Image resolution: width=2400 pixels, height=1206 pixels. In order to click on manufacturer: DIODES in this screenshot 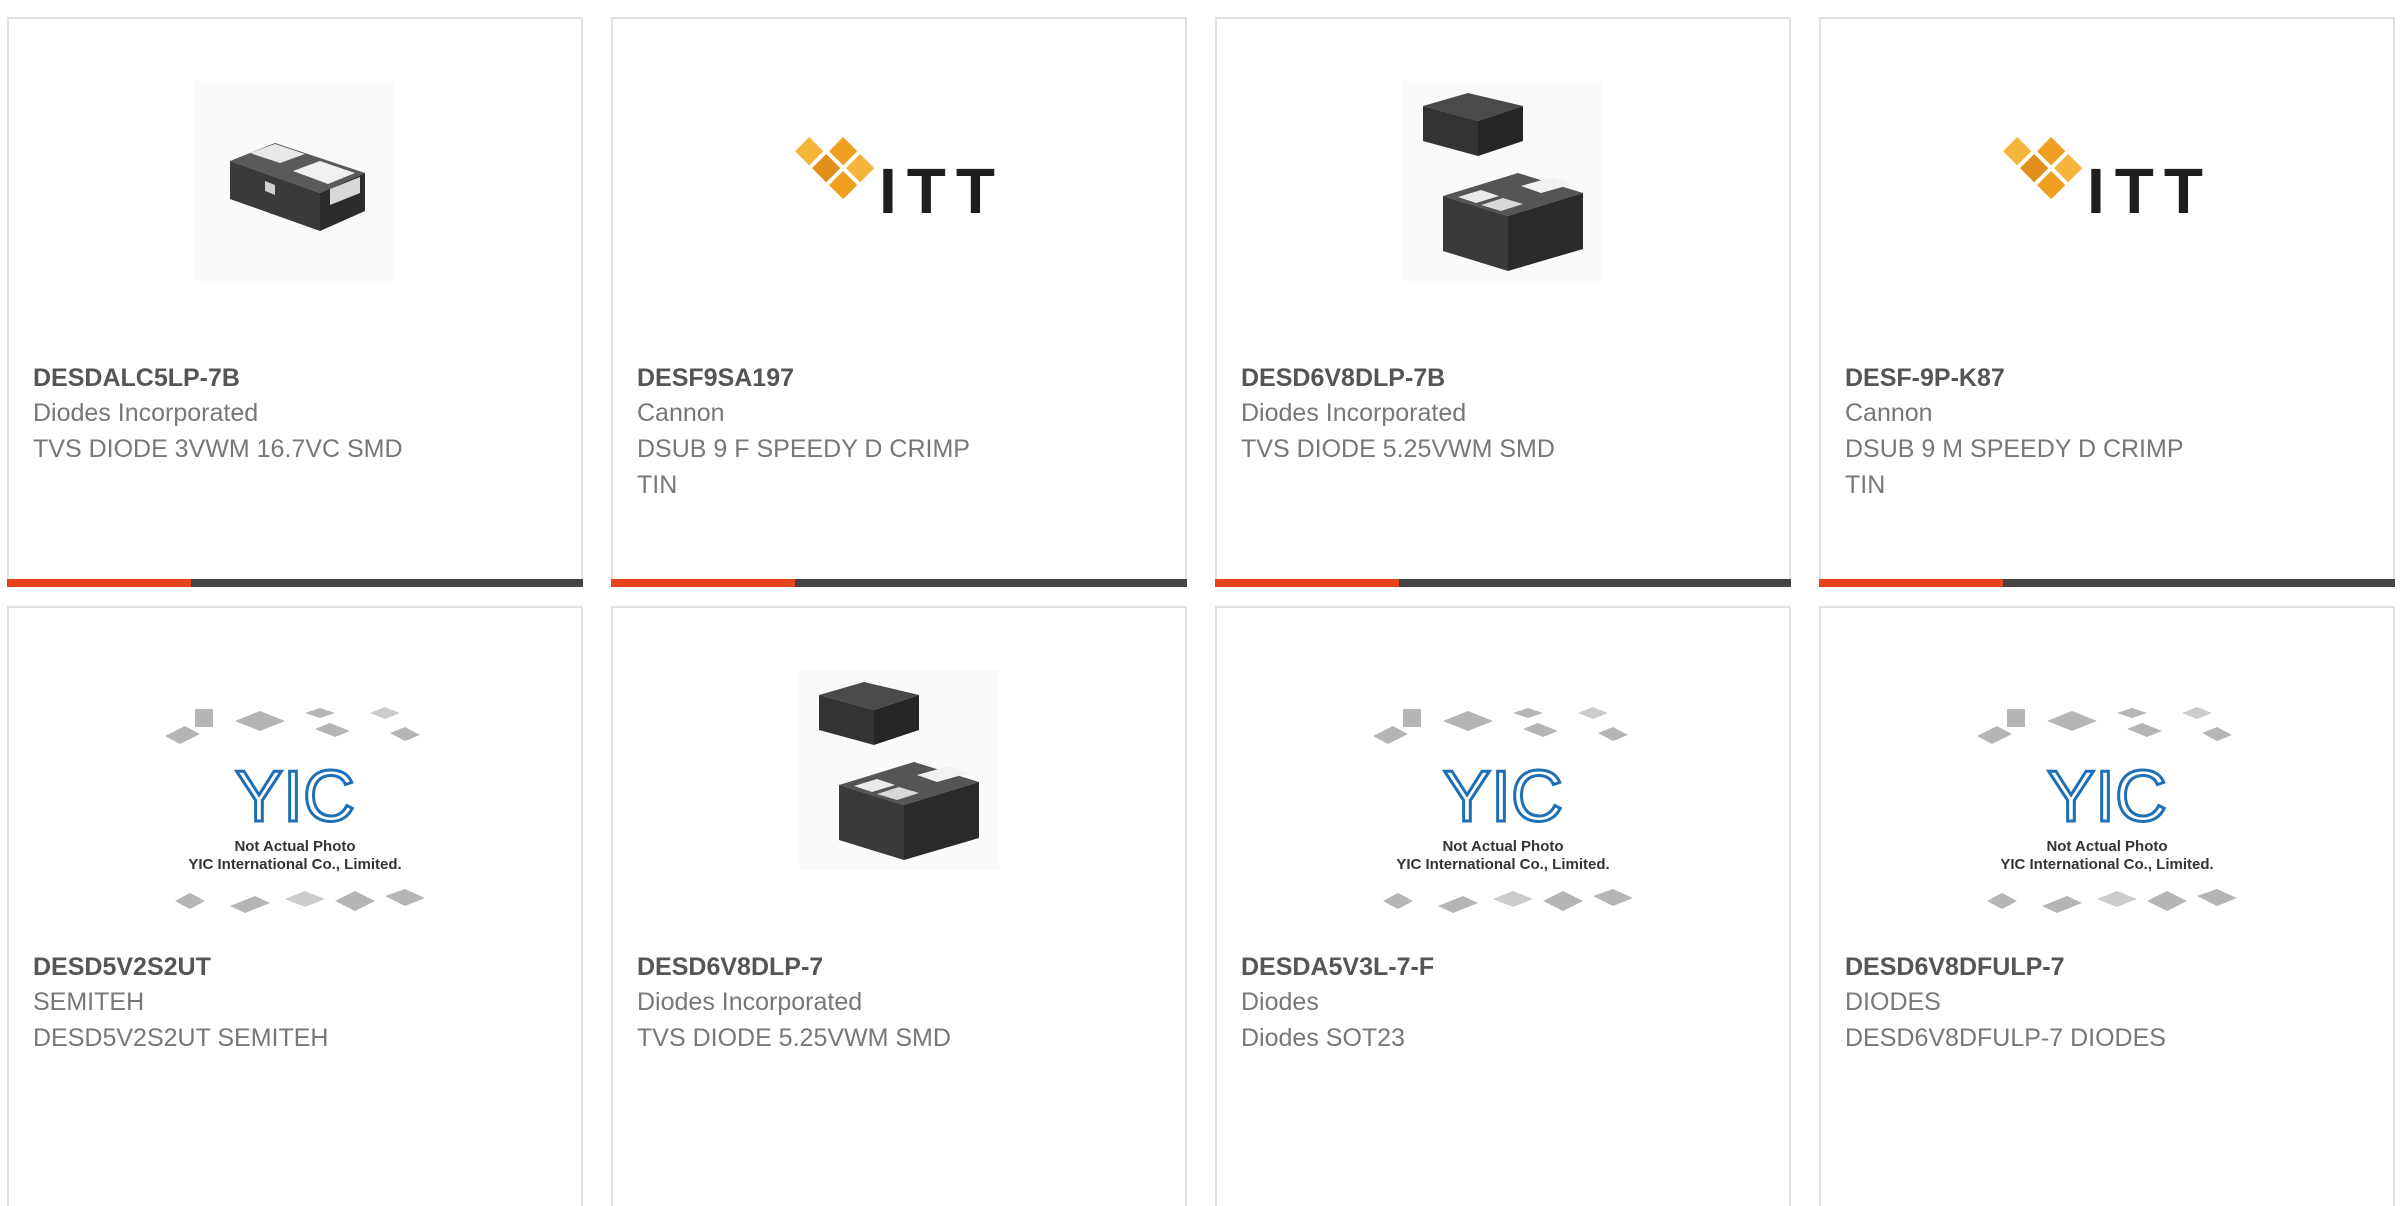, I will do `click(1893, 1002)`.